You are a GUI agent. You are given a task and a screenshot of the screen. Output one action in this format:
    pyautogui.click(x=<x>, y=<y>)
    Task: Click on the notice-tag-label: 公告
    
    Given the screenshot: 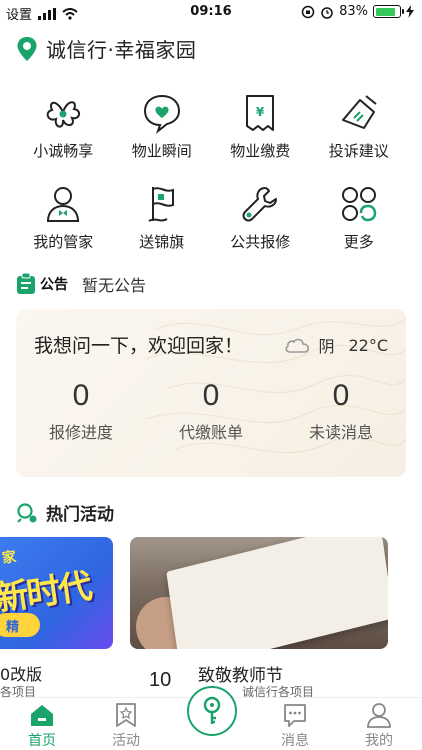 What is the action you would take?
    pyautogui.click(x=54, y=285)
    